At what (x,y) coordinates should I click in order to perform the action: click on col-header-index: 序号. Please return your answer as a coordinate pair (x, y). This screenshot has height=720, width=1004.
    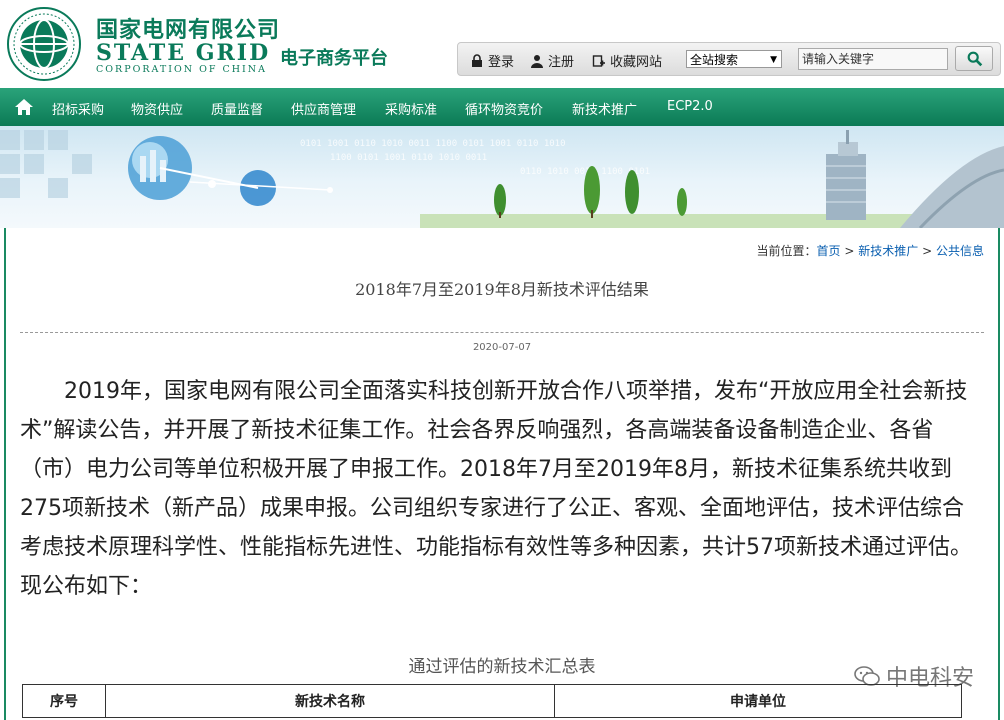
    Looking at the image, I should click on (64, 701).